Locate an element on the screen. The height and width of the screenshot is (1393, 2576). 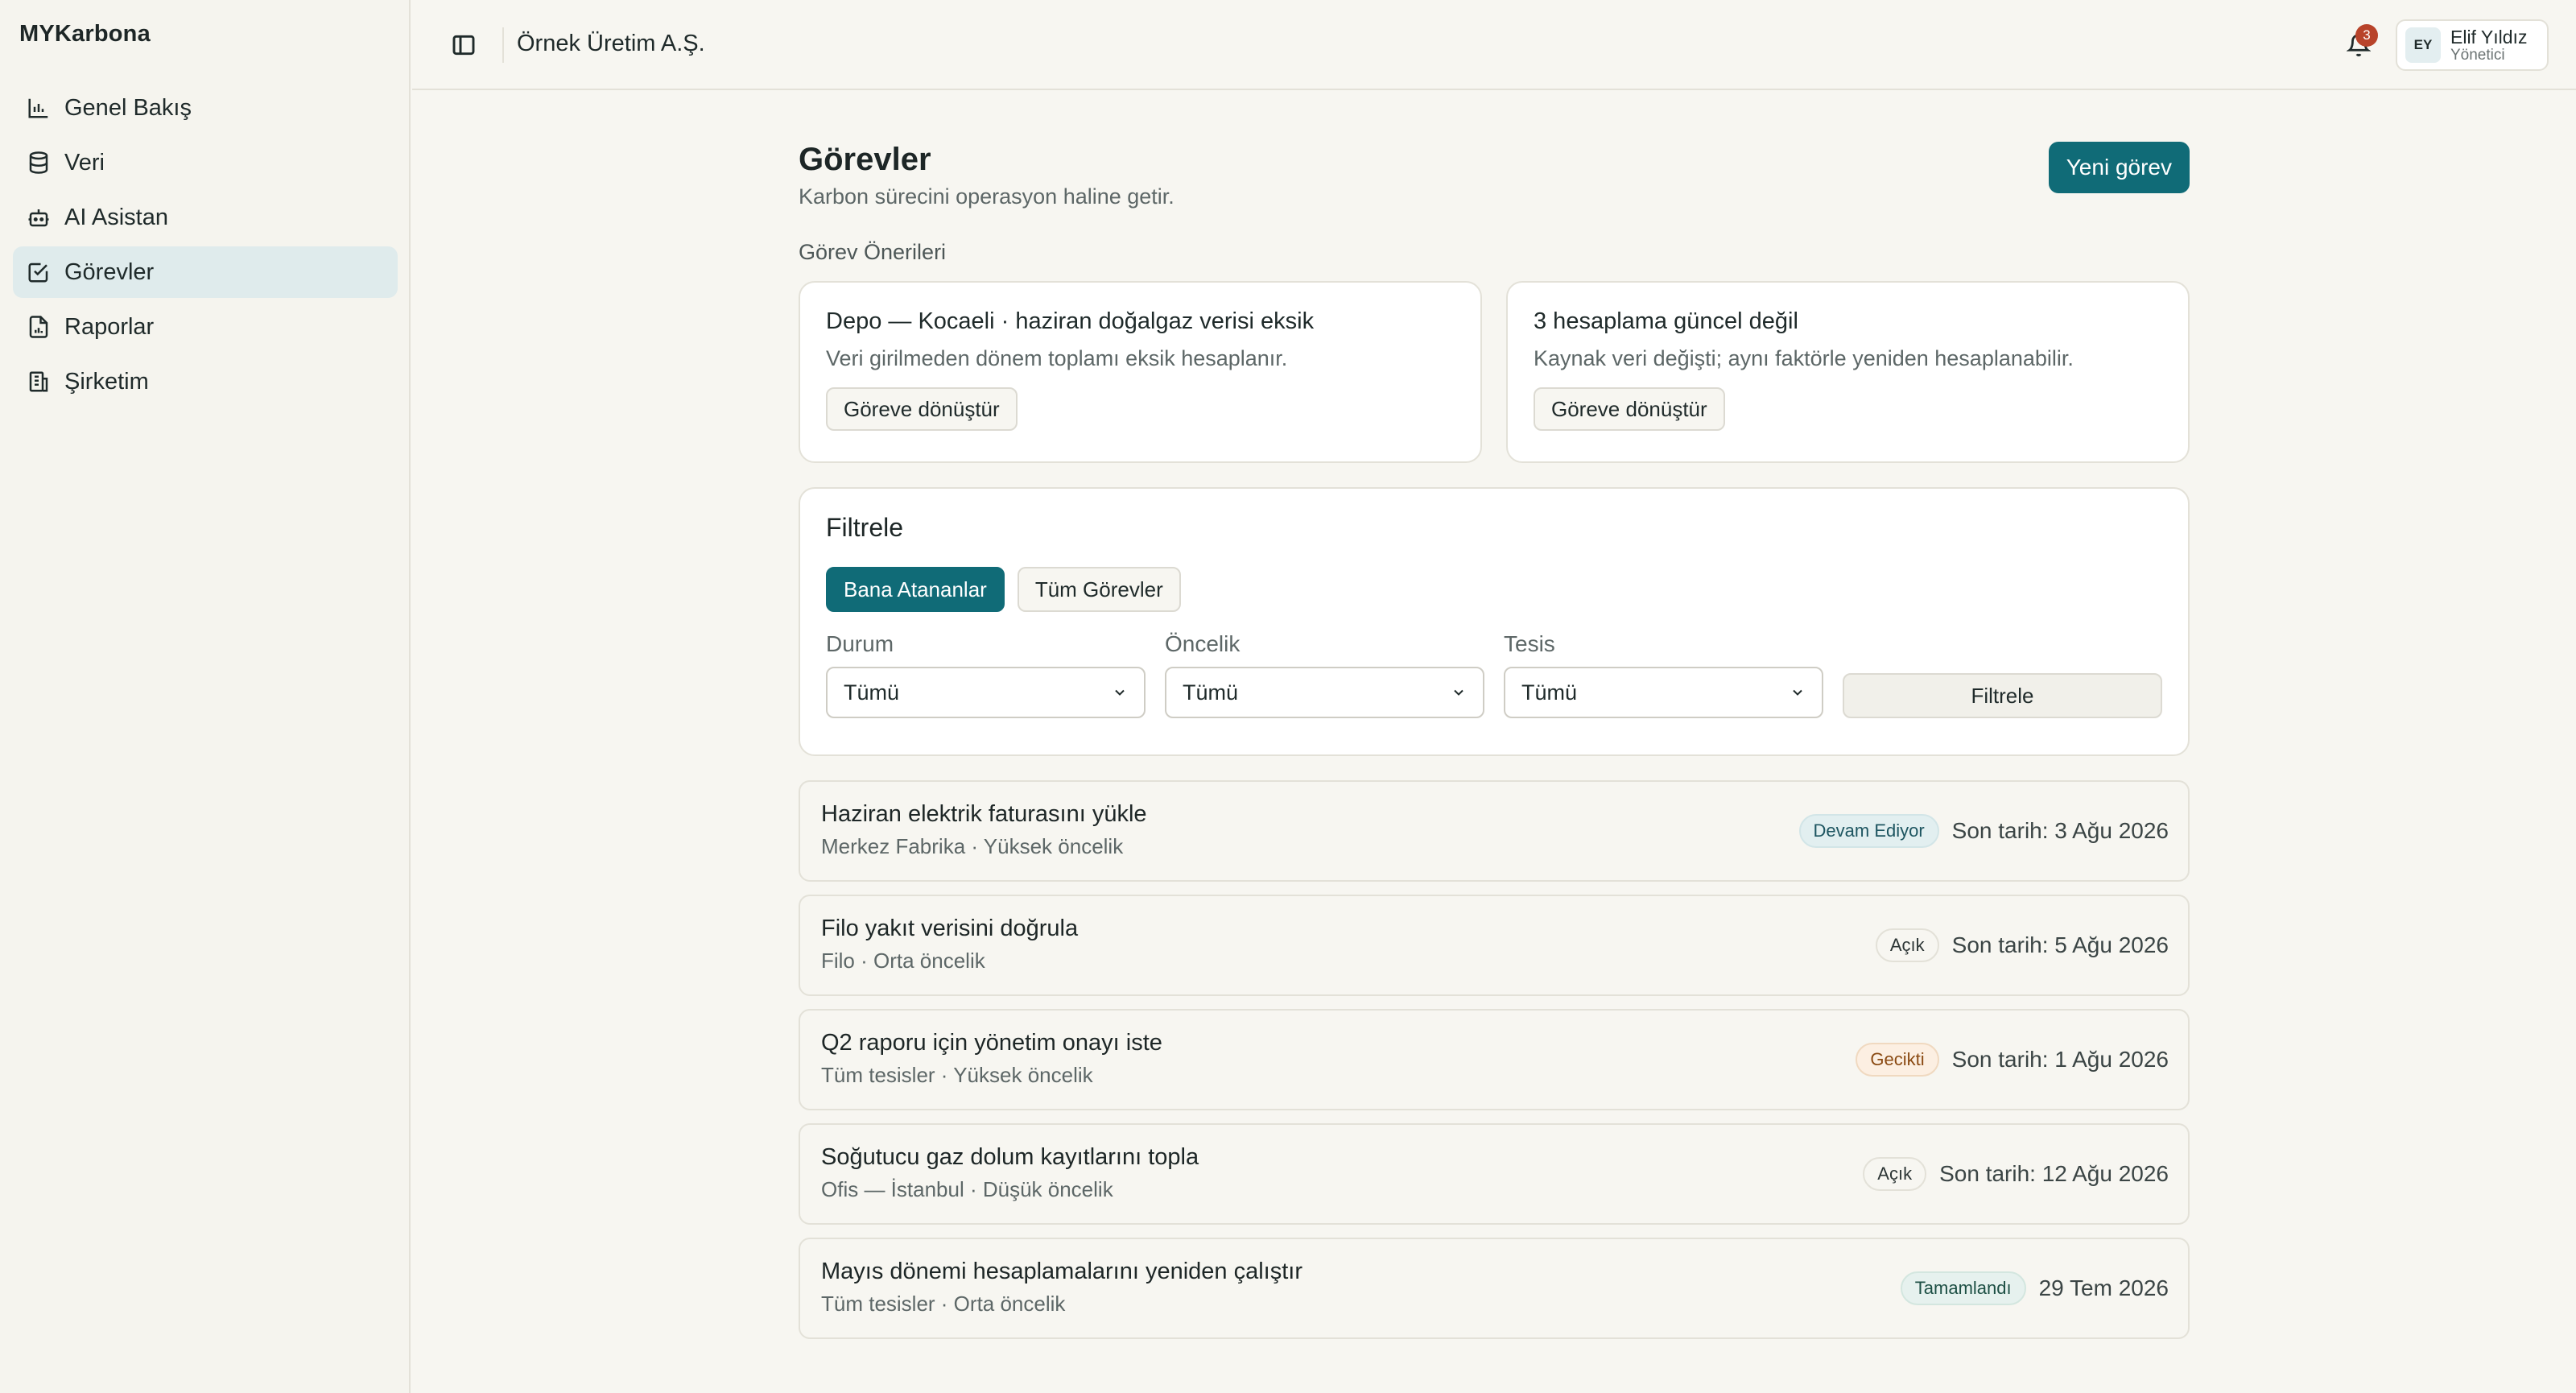
bar-chart-icon is located at coordinates (39, 108).